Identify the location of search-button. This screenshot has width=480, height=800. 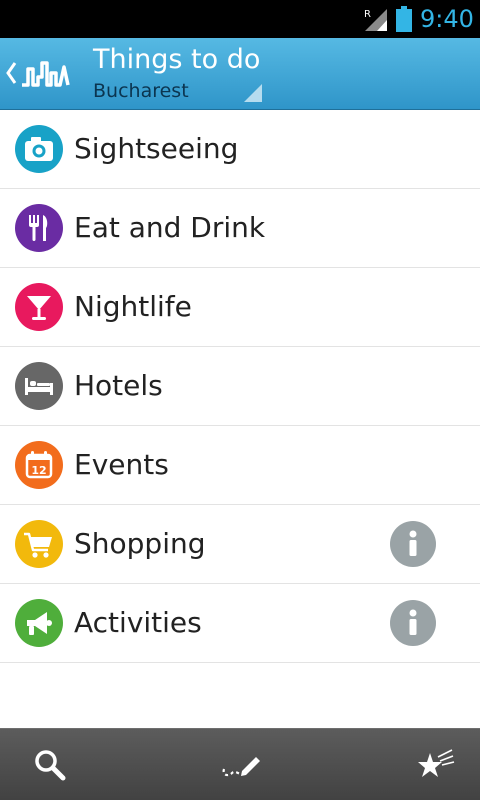
(50, 764).